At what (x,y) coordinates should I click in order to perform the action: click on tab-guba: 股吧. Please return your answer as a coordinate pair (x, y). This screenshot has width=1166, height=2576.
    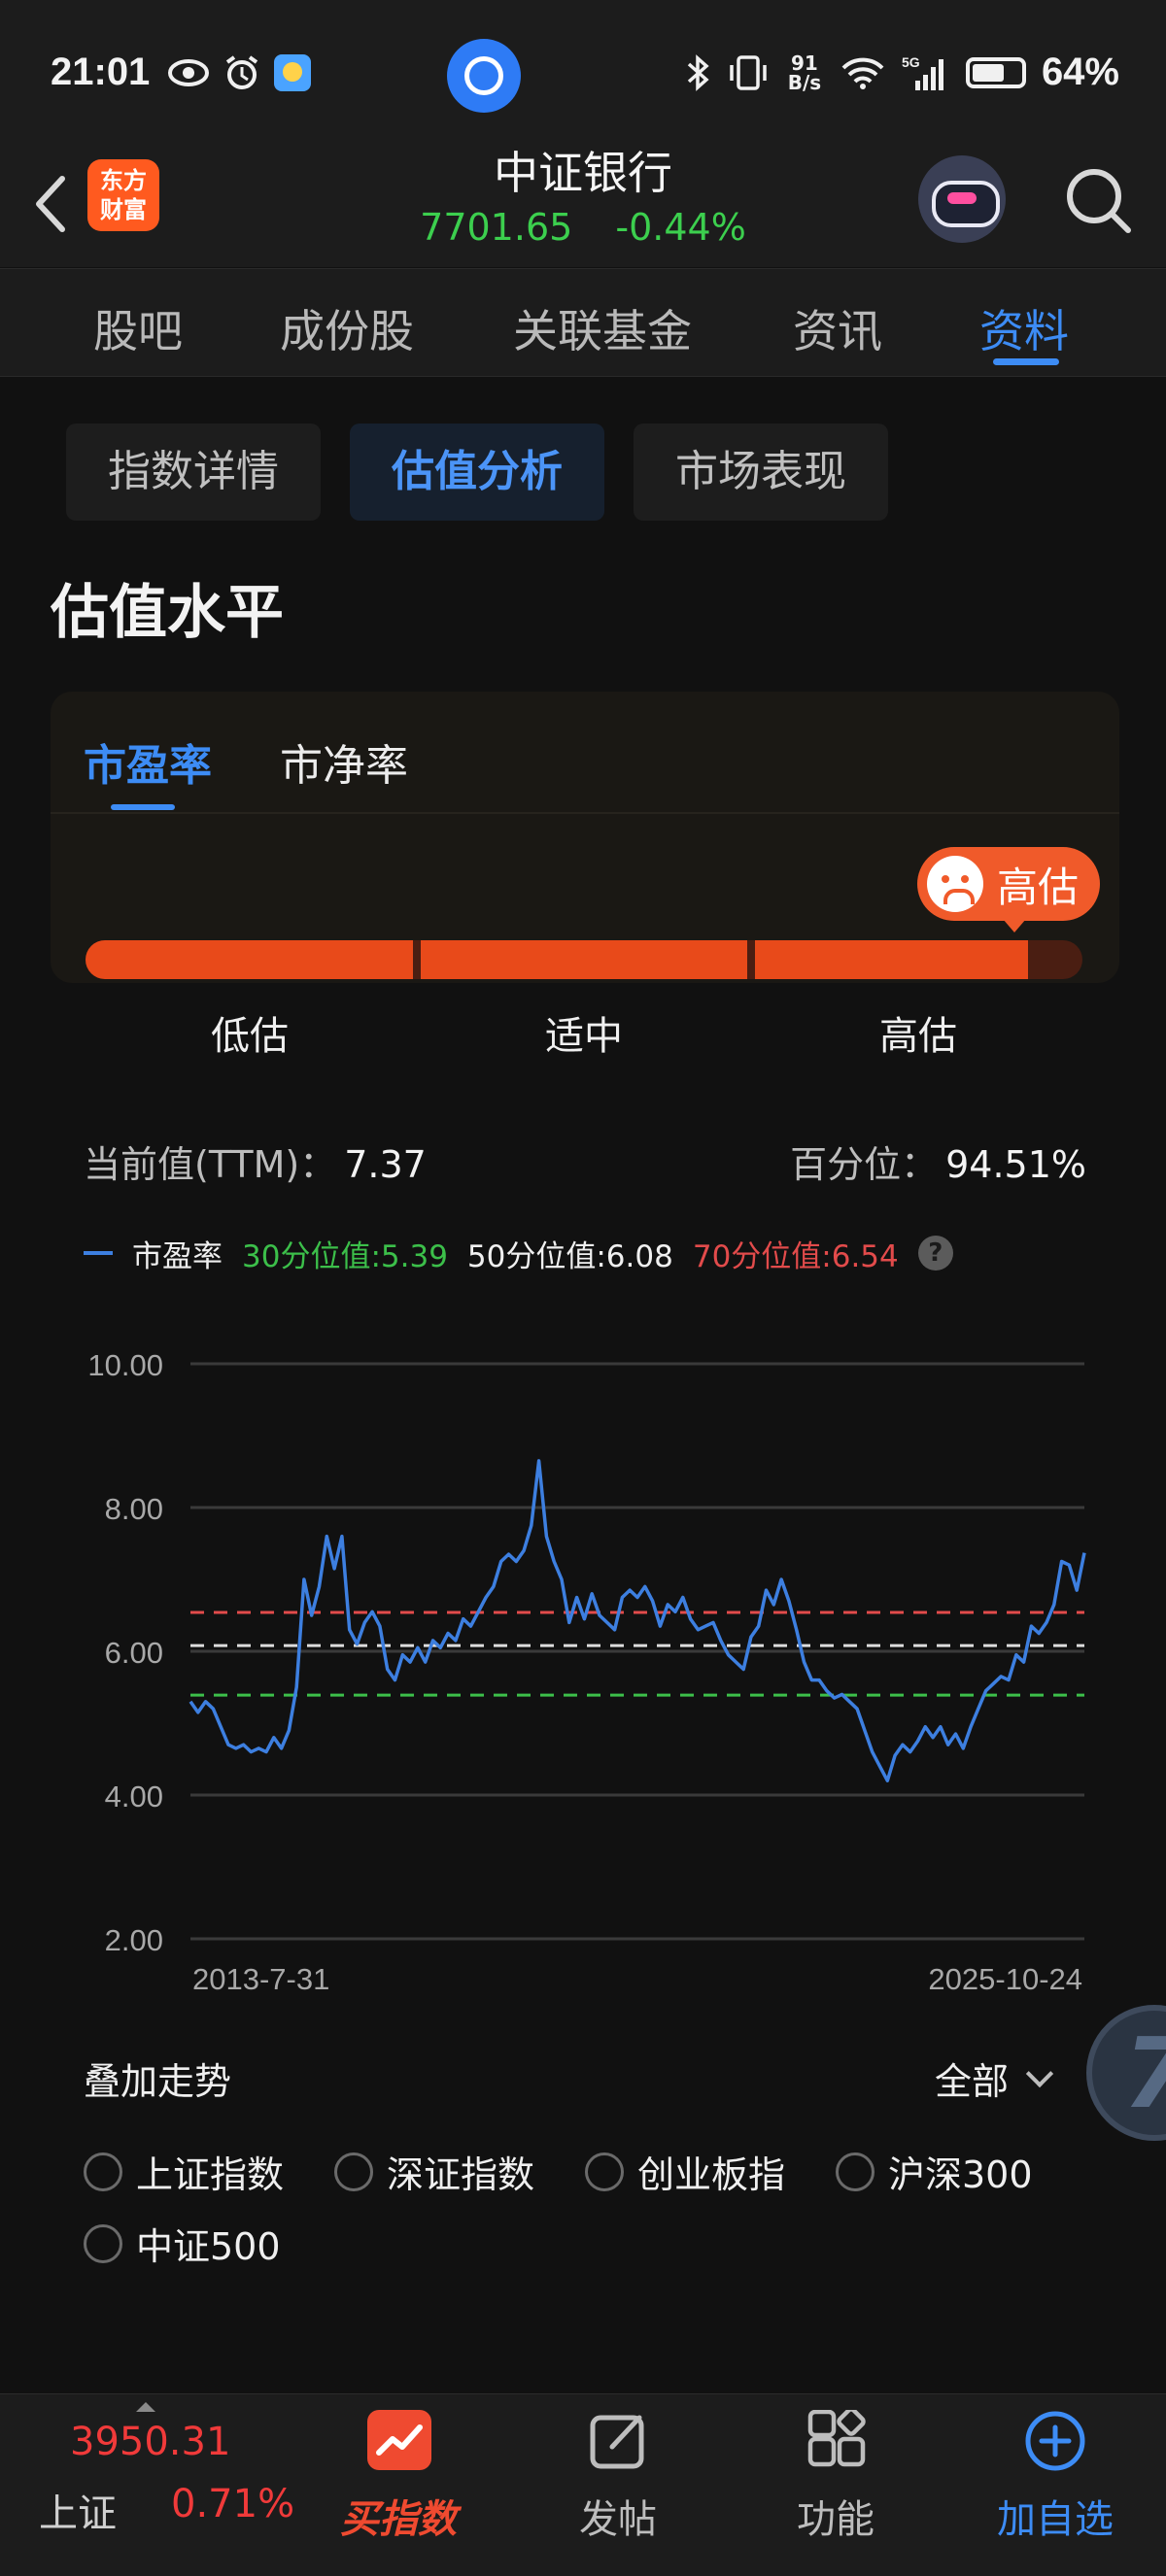
    Looking at the image, I should click on (138, 328).